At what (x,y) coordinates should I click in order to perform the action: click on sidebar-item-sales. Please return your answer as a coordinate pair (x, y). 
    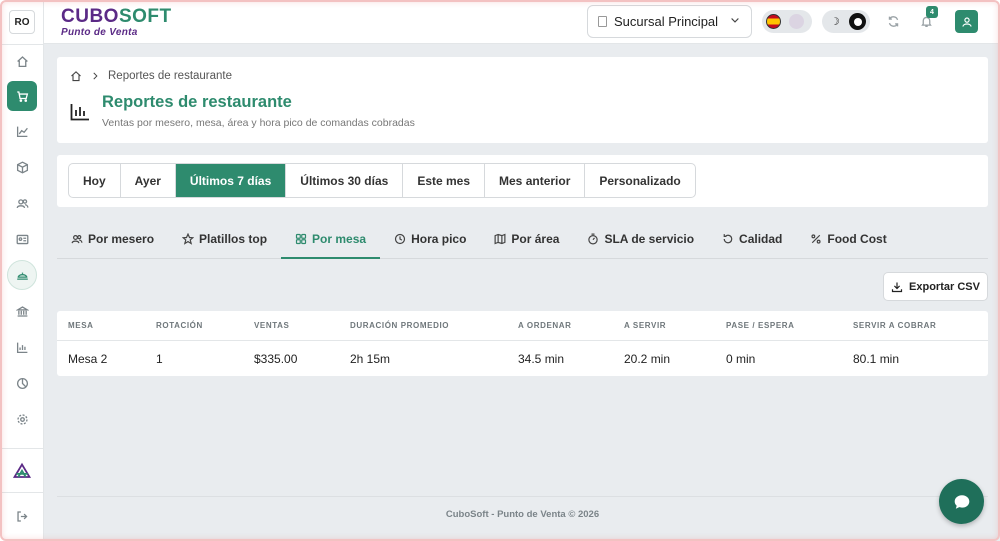
    Looking at the image, I should click on (22, 96).